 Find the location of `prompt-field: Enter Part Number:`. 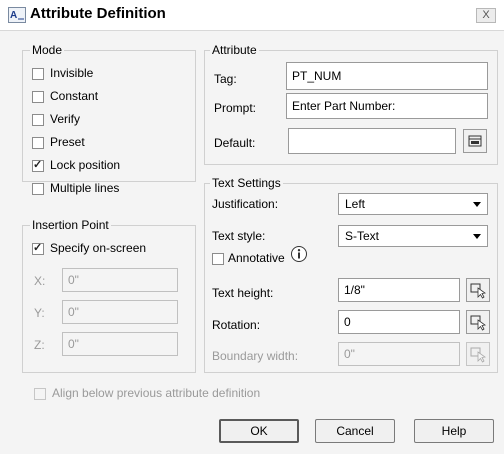

prompt-field: Enter Part Number: is located at coordinates (387, 106).